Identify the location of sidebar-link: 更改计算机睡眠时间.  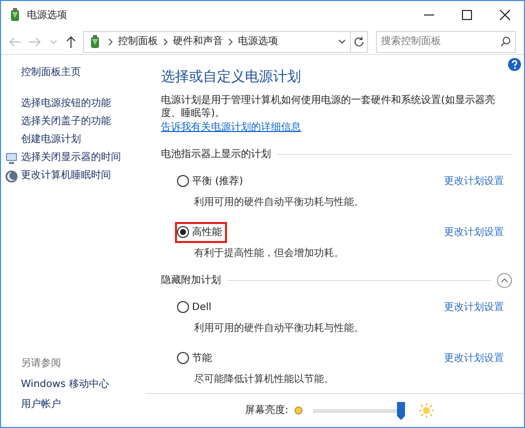
(66, 176).